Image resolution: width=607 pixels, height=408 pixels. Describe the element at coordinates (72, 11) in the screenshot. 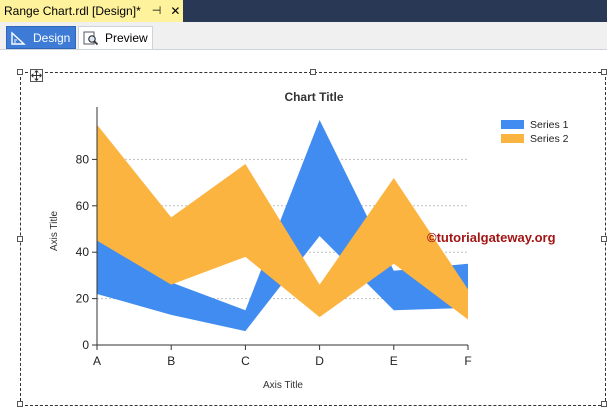

I see `document-tab-title: Range Chart.rdl [Design]*` at that location.